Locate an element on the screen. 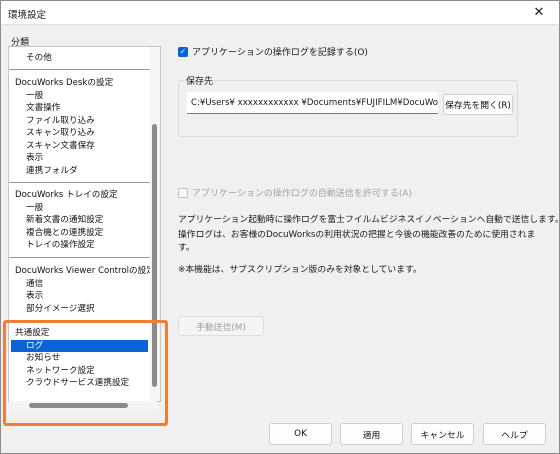  checkbox-icon is located at coordinates (183, 192).